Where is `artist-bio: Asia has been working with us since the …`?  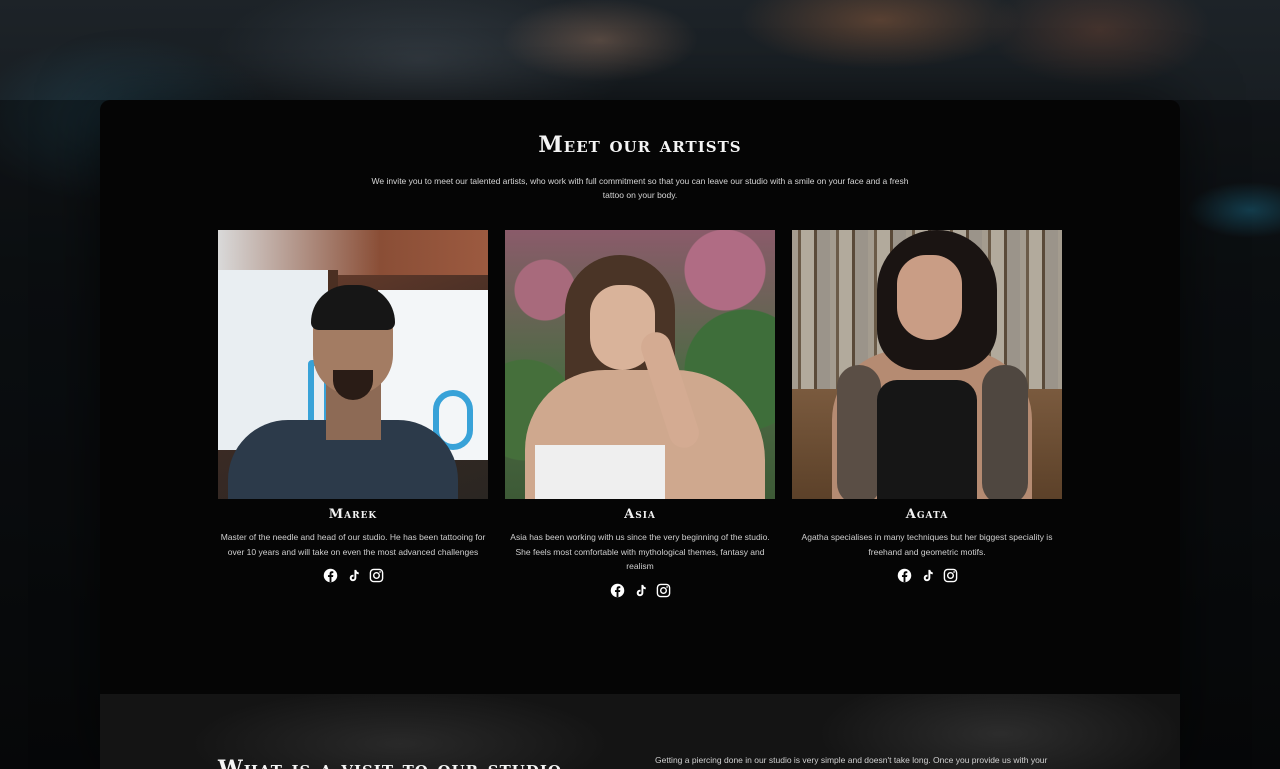
artist-bio: Asia has been working with us since the … is located at coordinates (640, 551).